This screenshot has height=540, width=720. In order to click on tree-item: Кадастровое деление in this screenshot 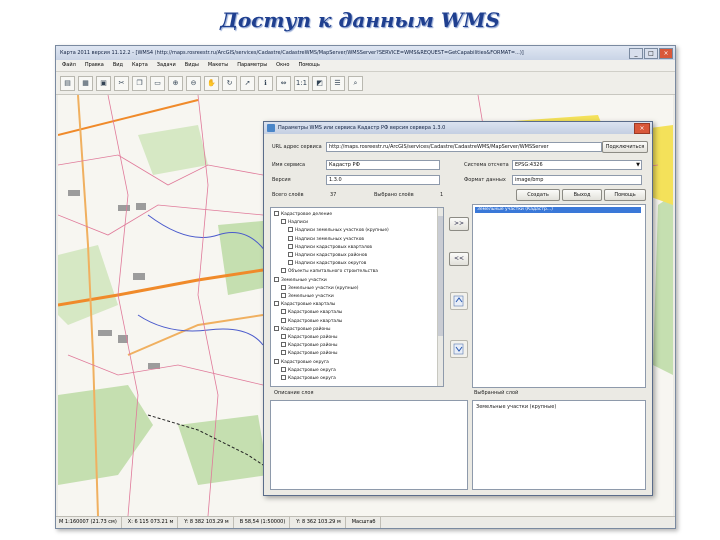, I will do `click(303, 214)`.